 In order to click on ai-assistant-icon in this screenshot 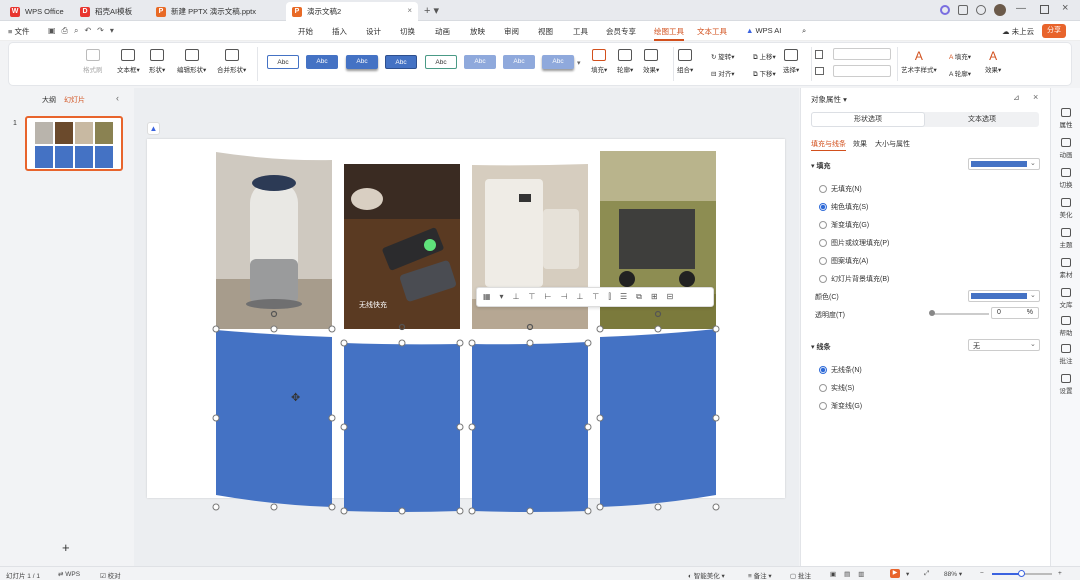, I will do `click(945, 10)`.